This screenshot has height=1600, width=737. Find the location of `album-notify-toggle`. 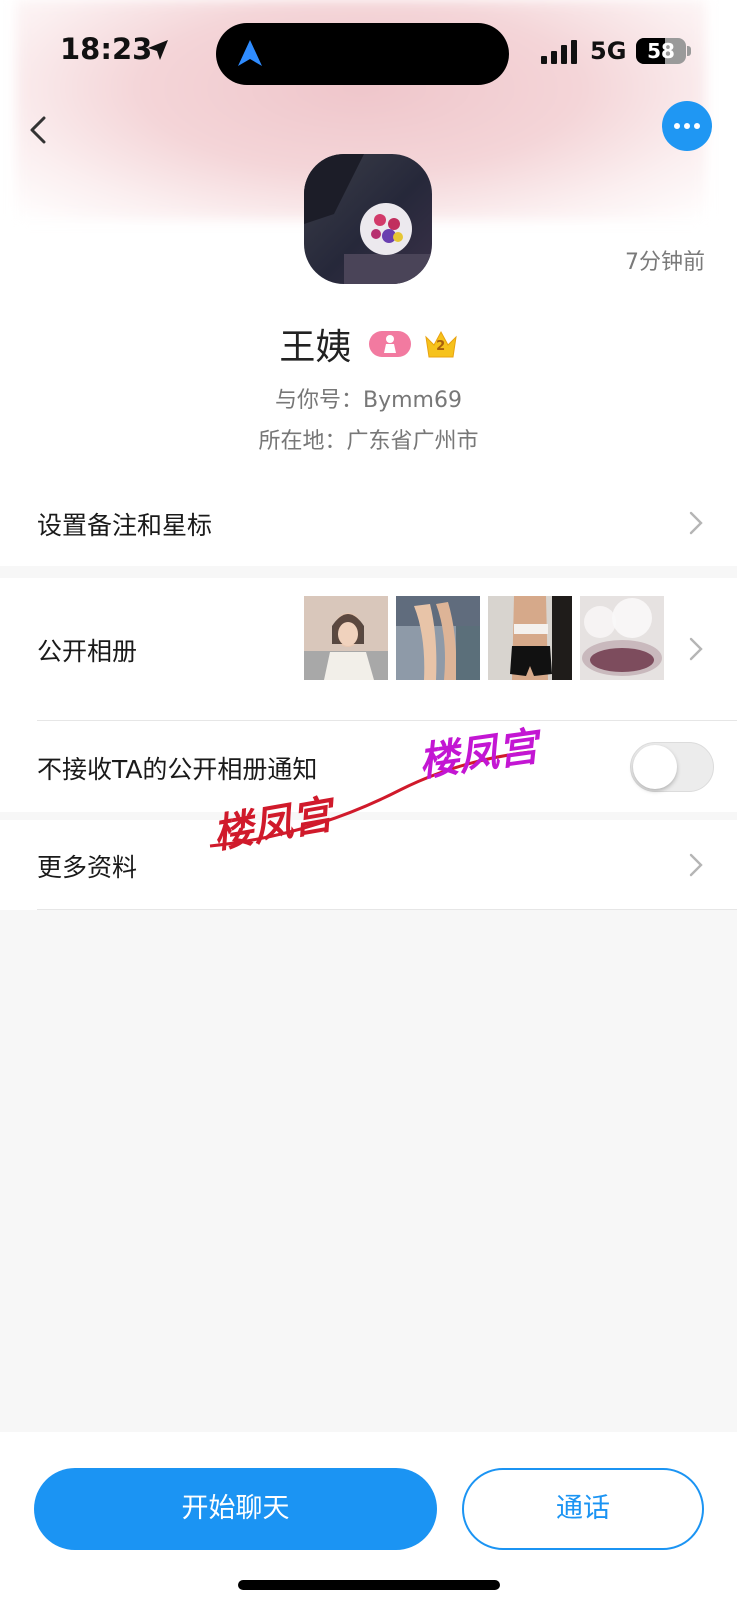

album-notify-toggle is located at coordinates (672, 767).